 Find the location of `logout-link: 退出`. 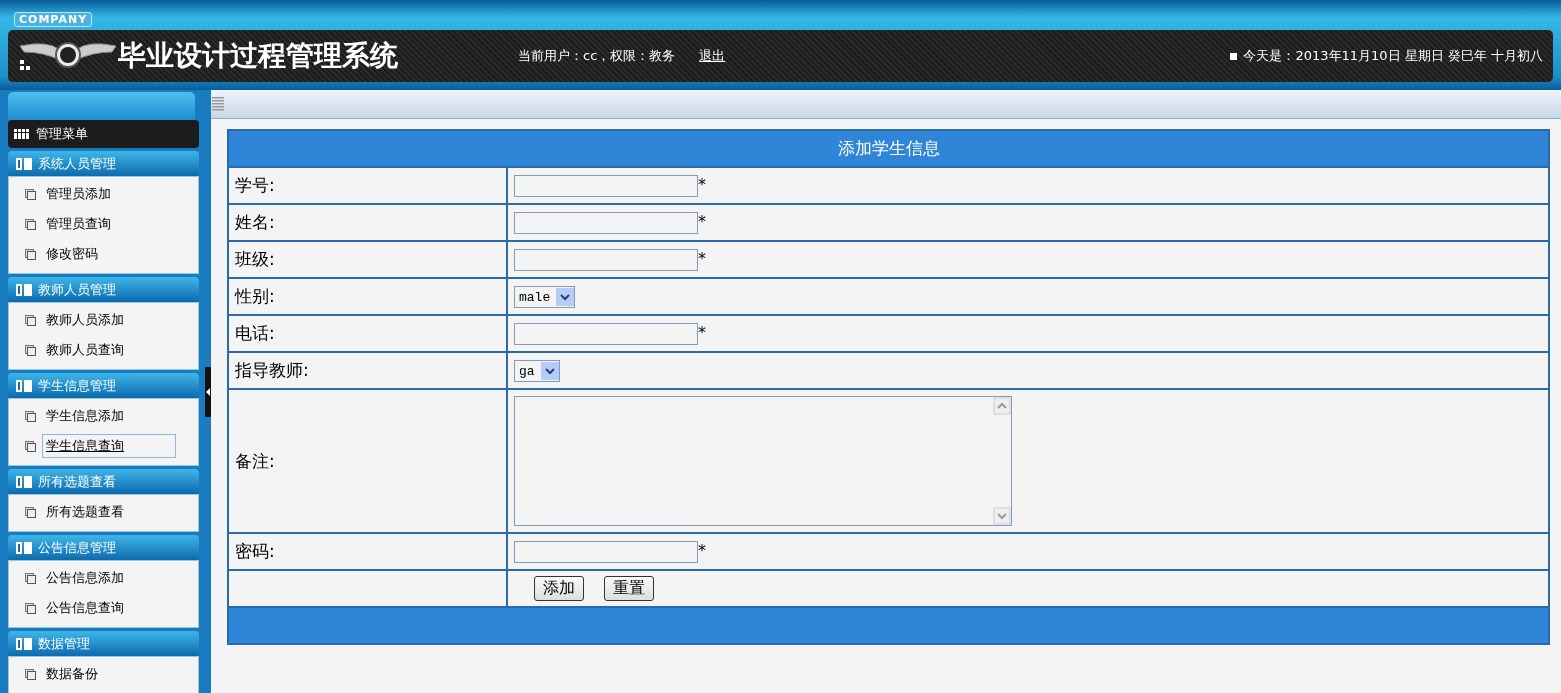

logout-link: 退出 is located at coordinates (712, 56).